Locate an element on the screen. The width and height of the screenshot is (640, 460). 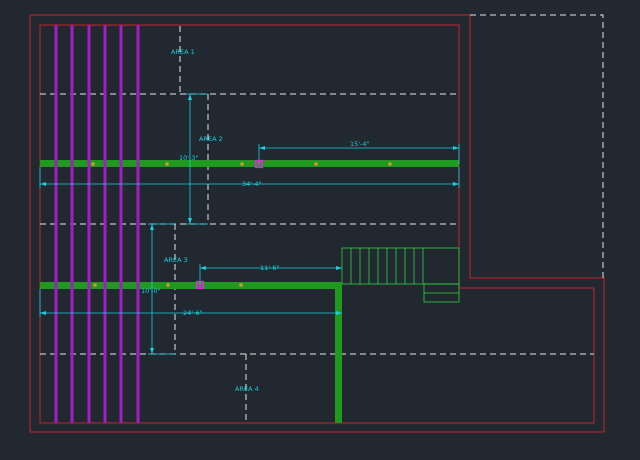
beam-upper is located at coordinates (249, 163).